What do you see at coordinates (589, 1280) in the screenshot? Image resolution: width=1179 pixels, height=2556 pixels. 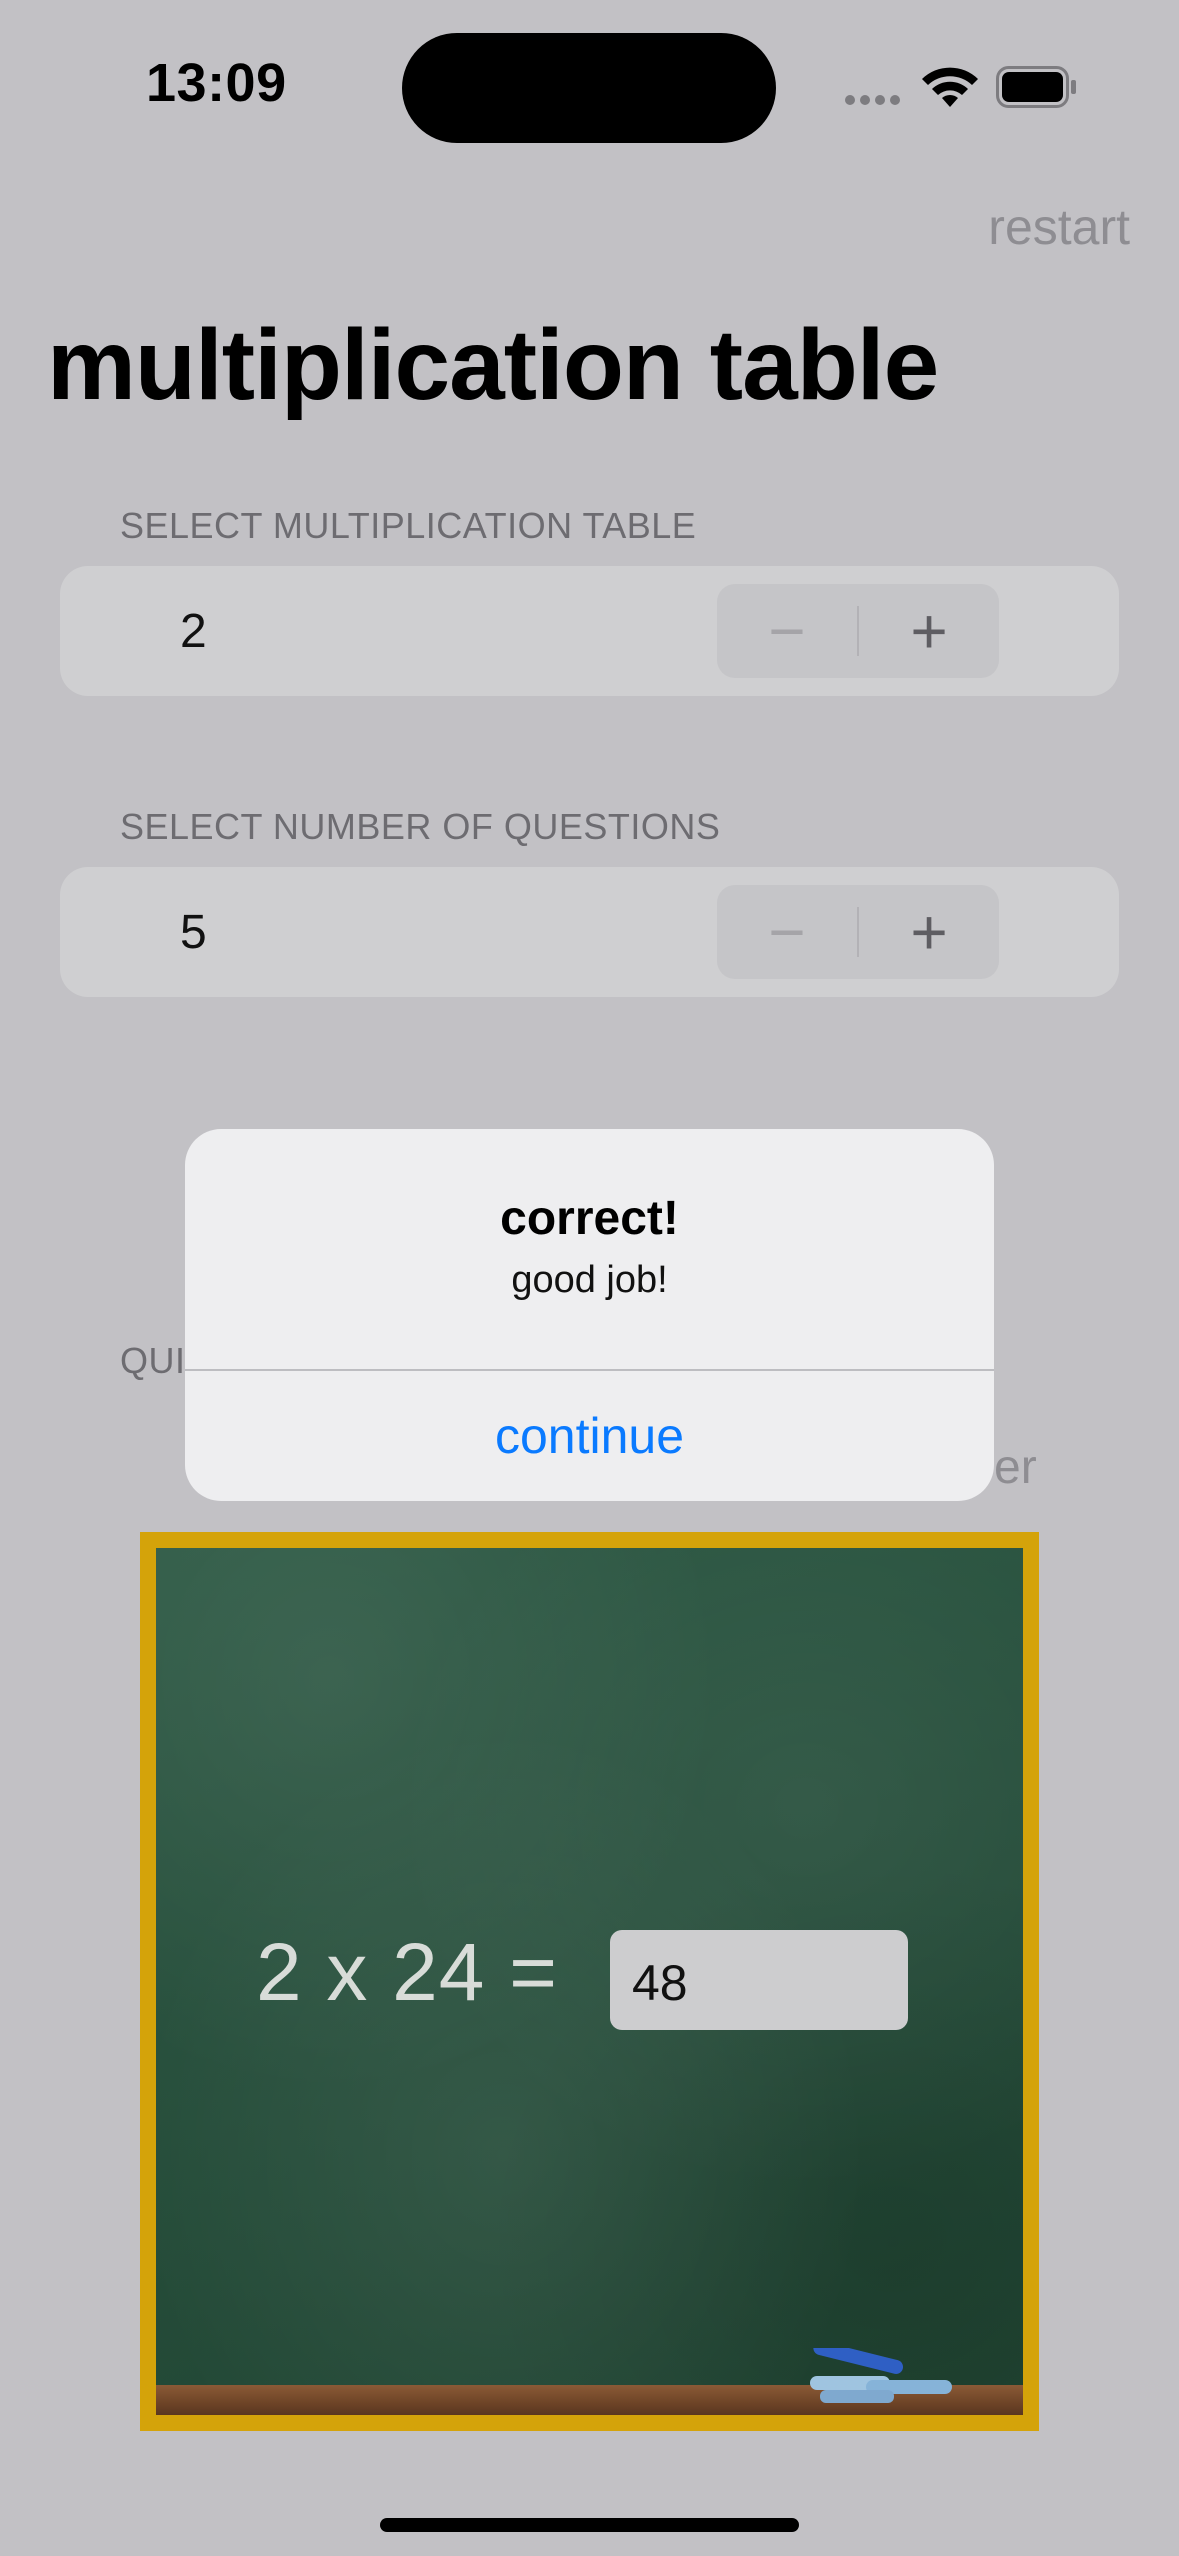 I see `alert-message: good job!` at bounding box center [589, 1280].